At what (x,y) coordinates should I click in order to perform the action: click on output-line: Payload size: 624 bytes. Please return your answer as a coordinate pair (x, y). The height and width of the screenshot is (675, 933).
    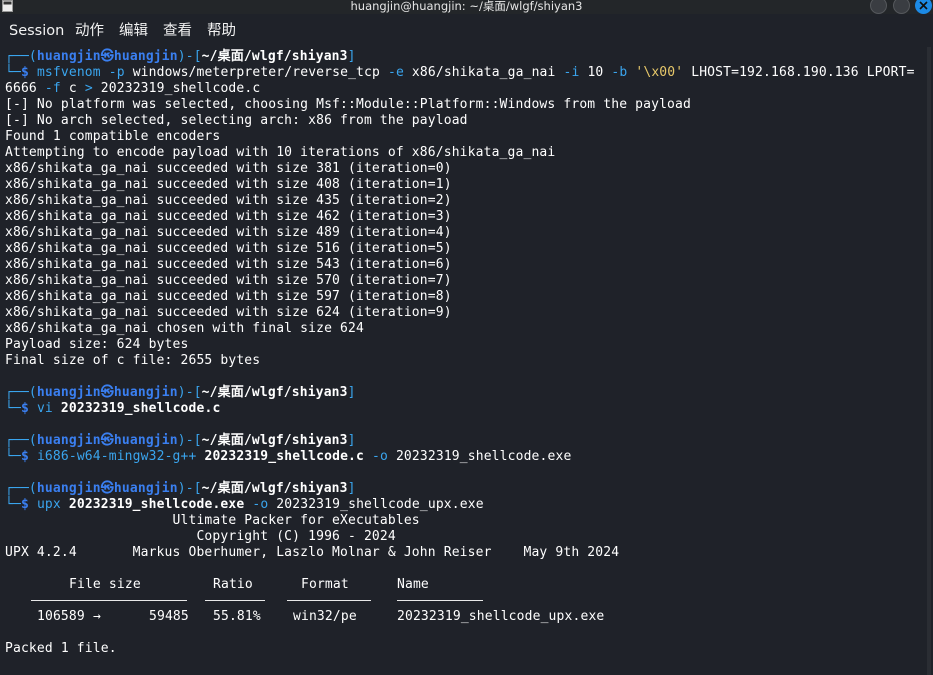
    Looking at the image, I should click on (97, 344).